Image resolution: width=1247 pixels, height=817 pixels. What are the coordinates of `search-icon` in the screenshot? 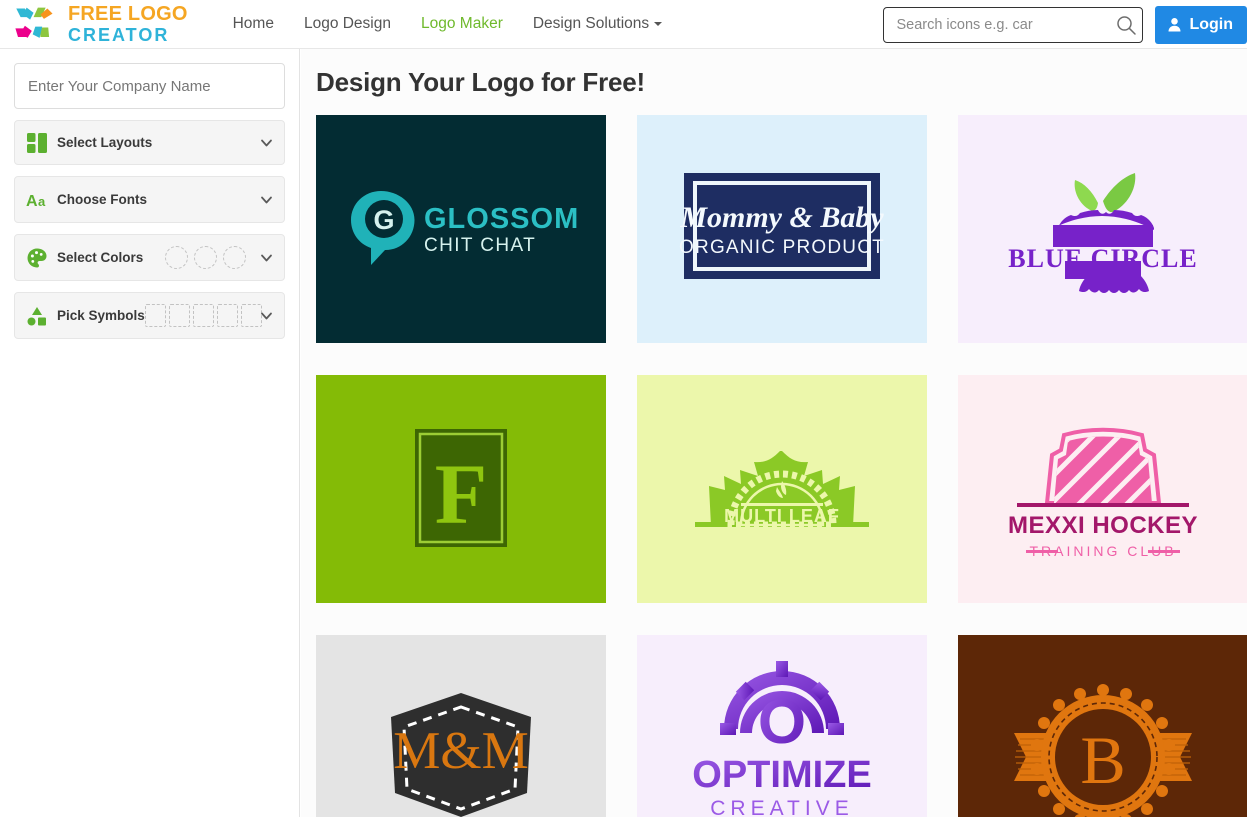 It's located at (1127, 25).